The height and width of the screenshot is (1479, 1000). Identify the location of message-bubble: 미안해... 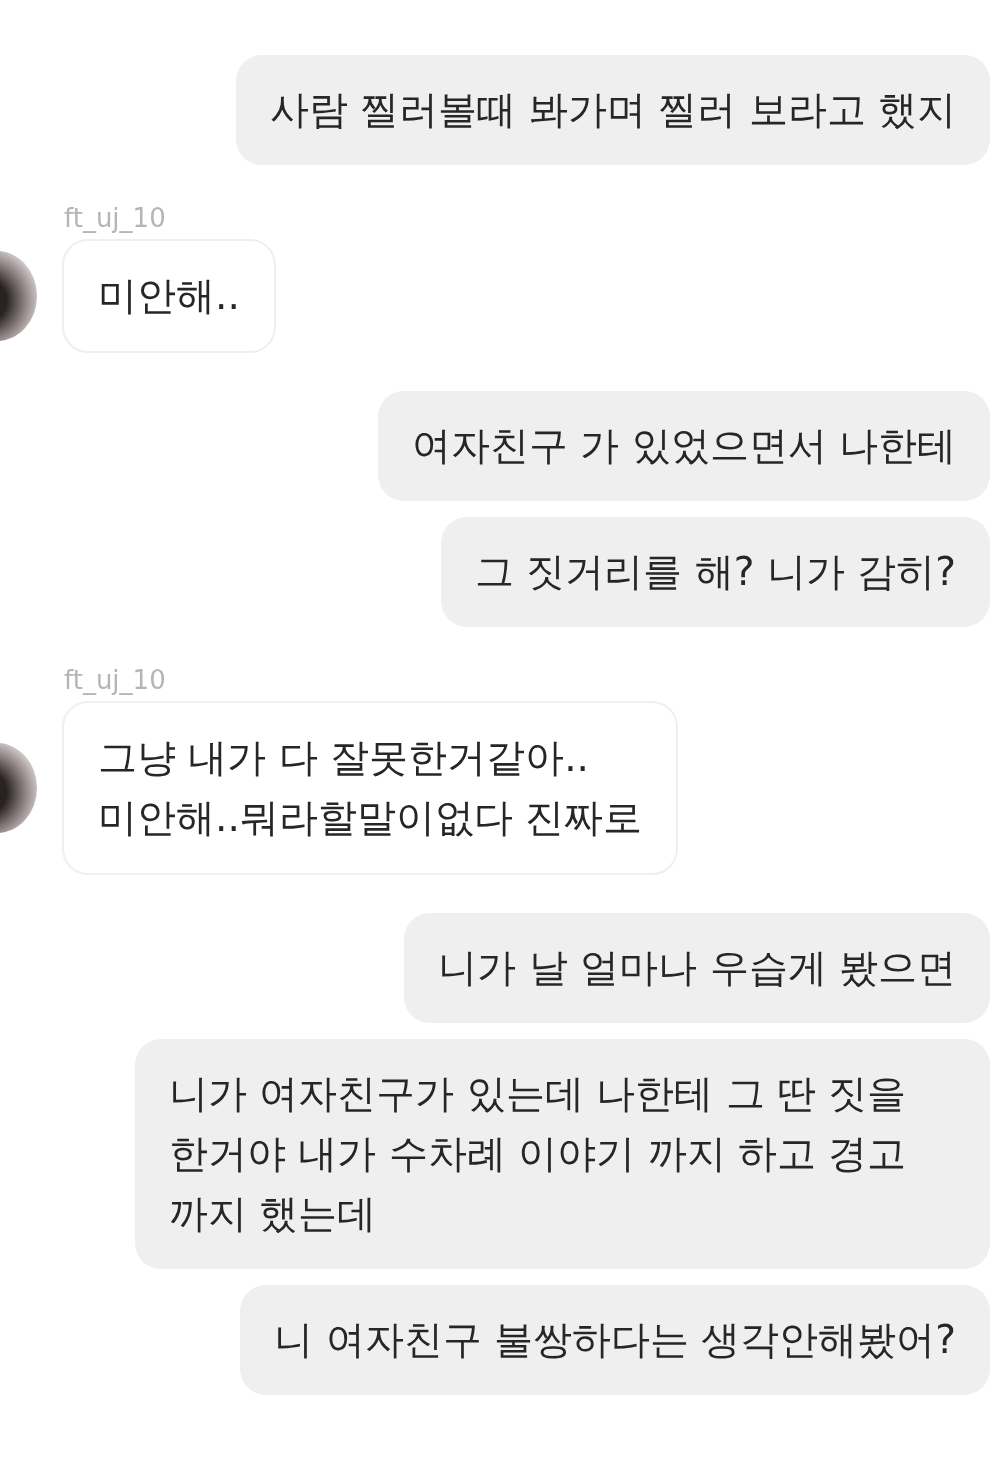
(169, 296).